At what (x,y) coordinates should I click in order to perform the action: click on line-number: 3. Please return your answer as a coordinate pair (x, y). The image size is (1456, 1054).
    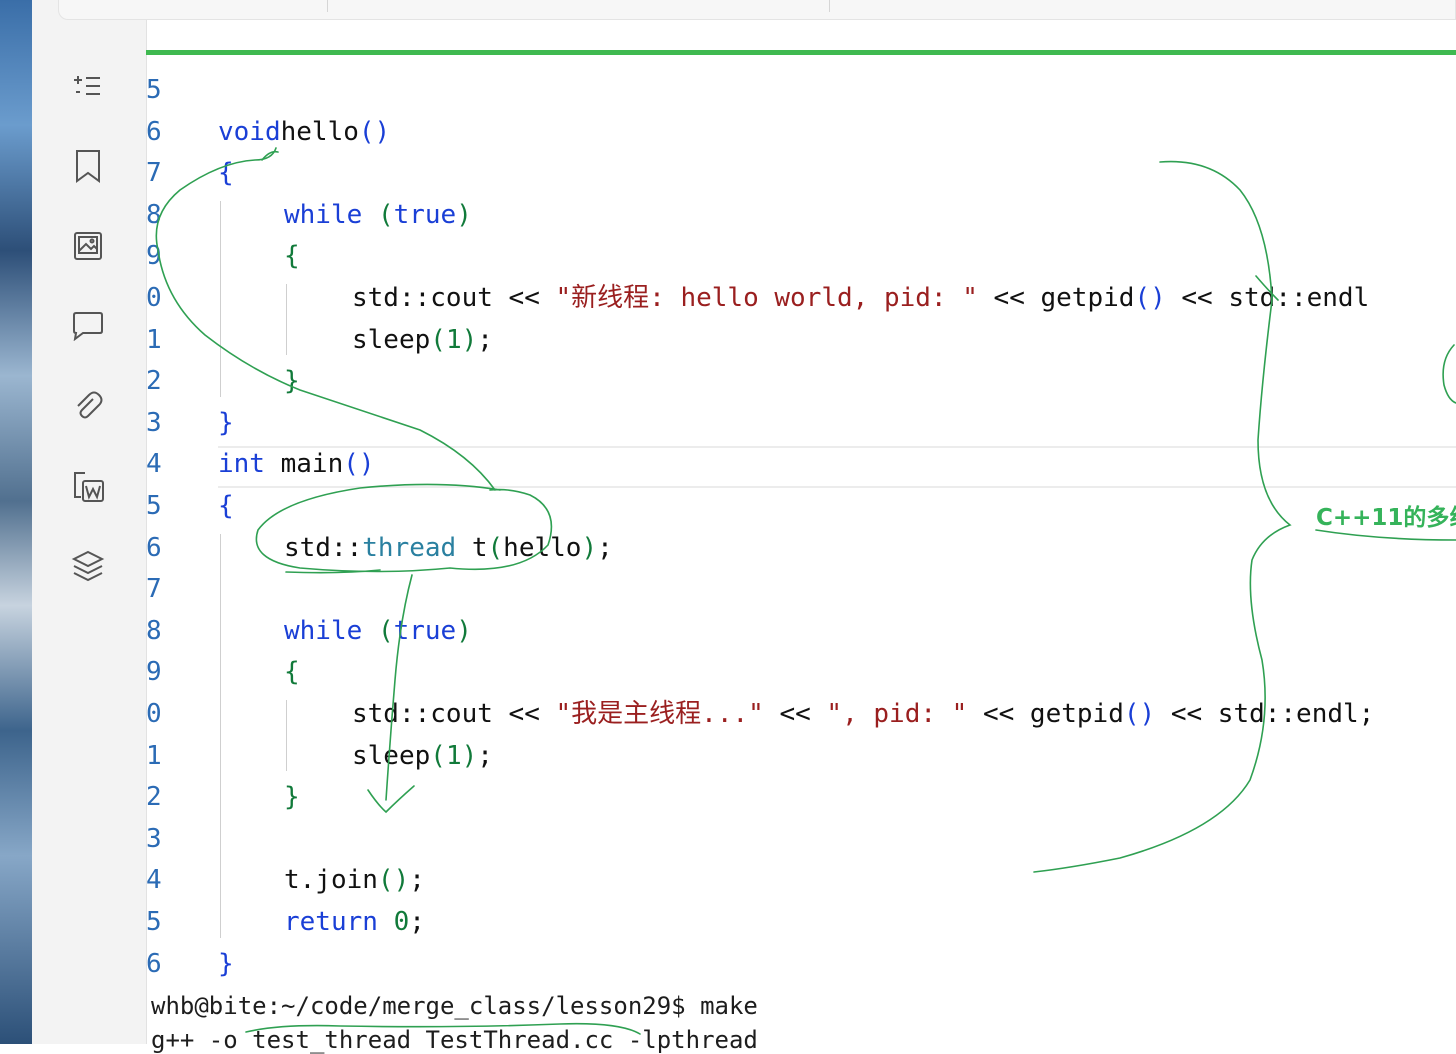
    Looking at the image, I should click on (154, 838).